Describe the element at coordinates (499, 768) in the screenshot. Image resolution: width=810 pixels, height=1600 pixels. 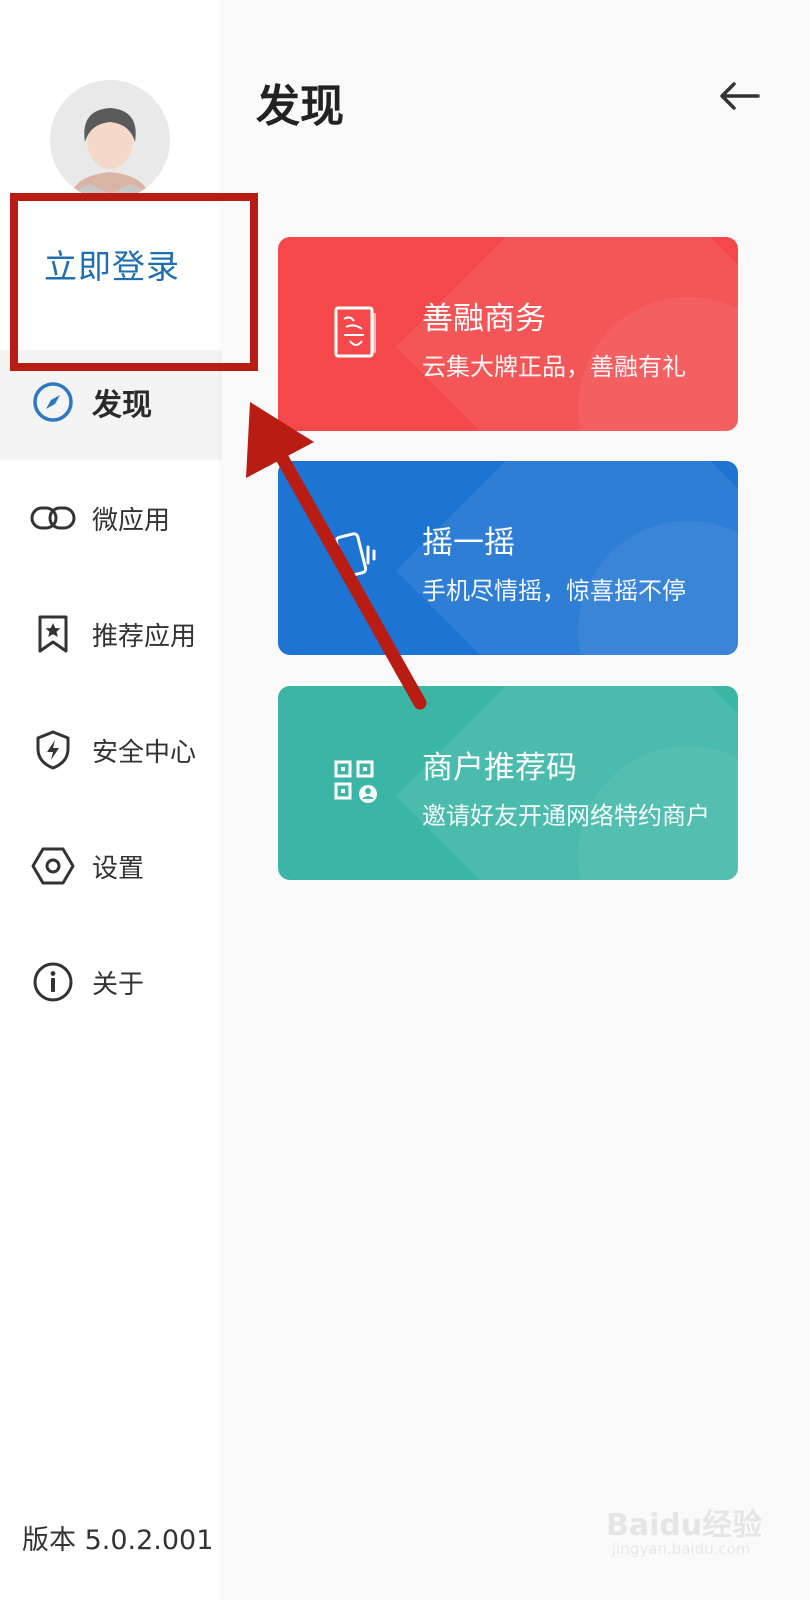
I see `card-title: 商户推荐码` at that location.